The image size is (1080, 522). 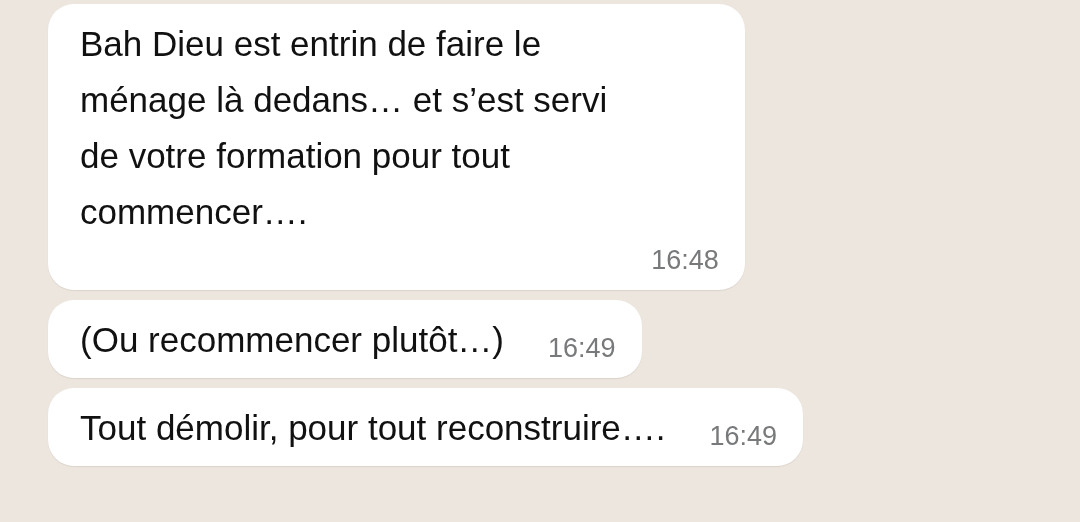 I want to click on message-text: Tout démolir, pour tout reconstruire…., so click(x=373, y=428).